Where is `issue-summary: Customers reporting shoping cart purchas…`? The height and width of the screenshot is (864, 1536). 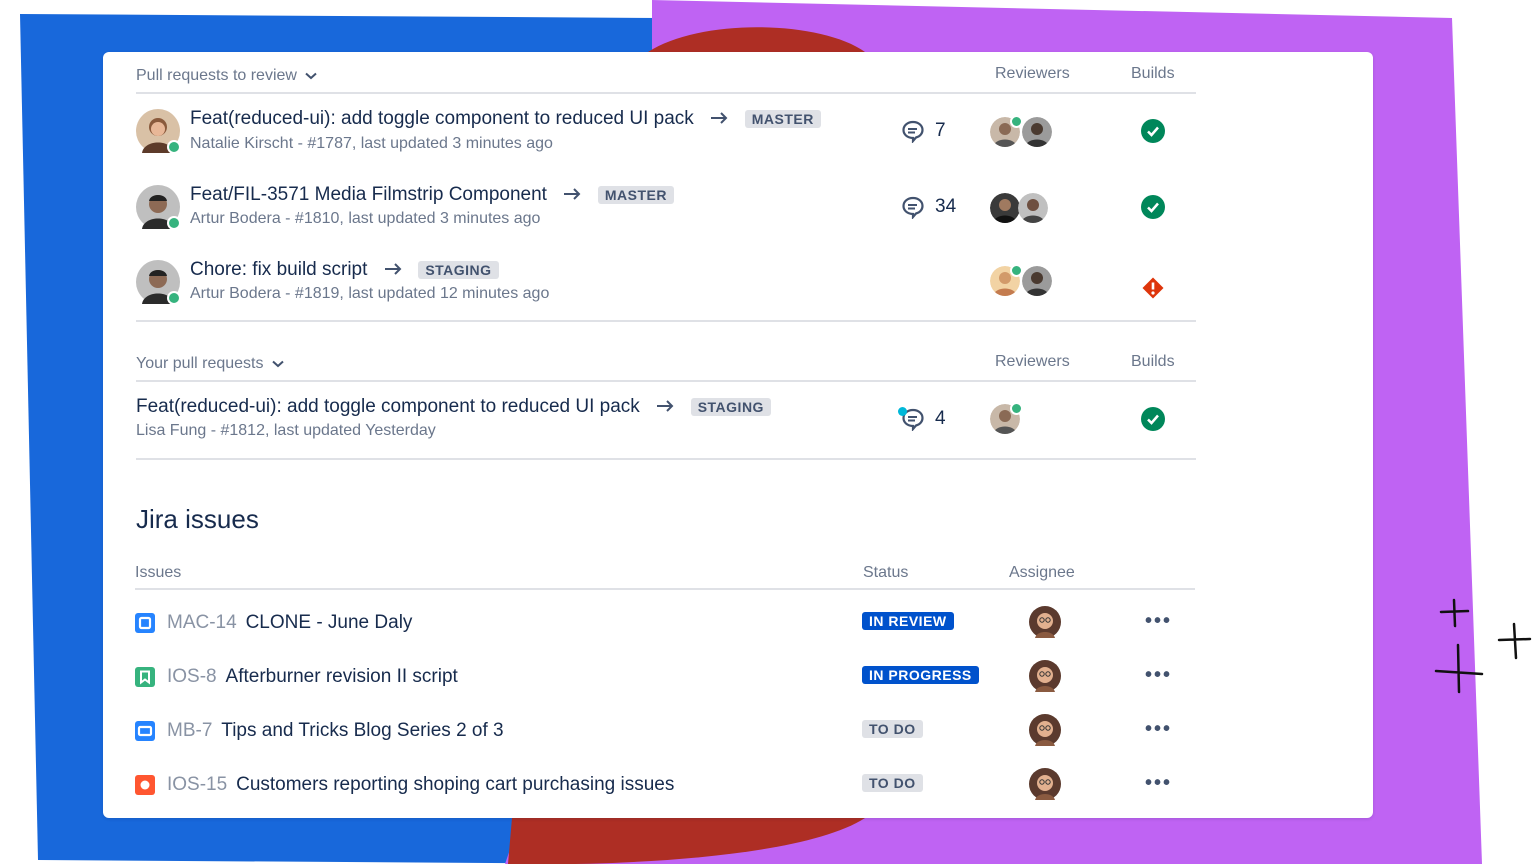 issue-summary: Customers reporting shoping cart purchas… is located at coordinates (455, 784).